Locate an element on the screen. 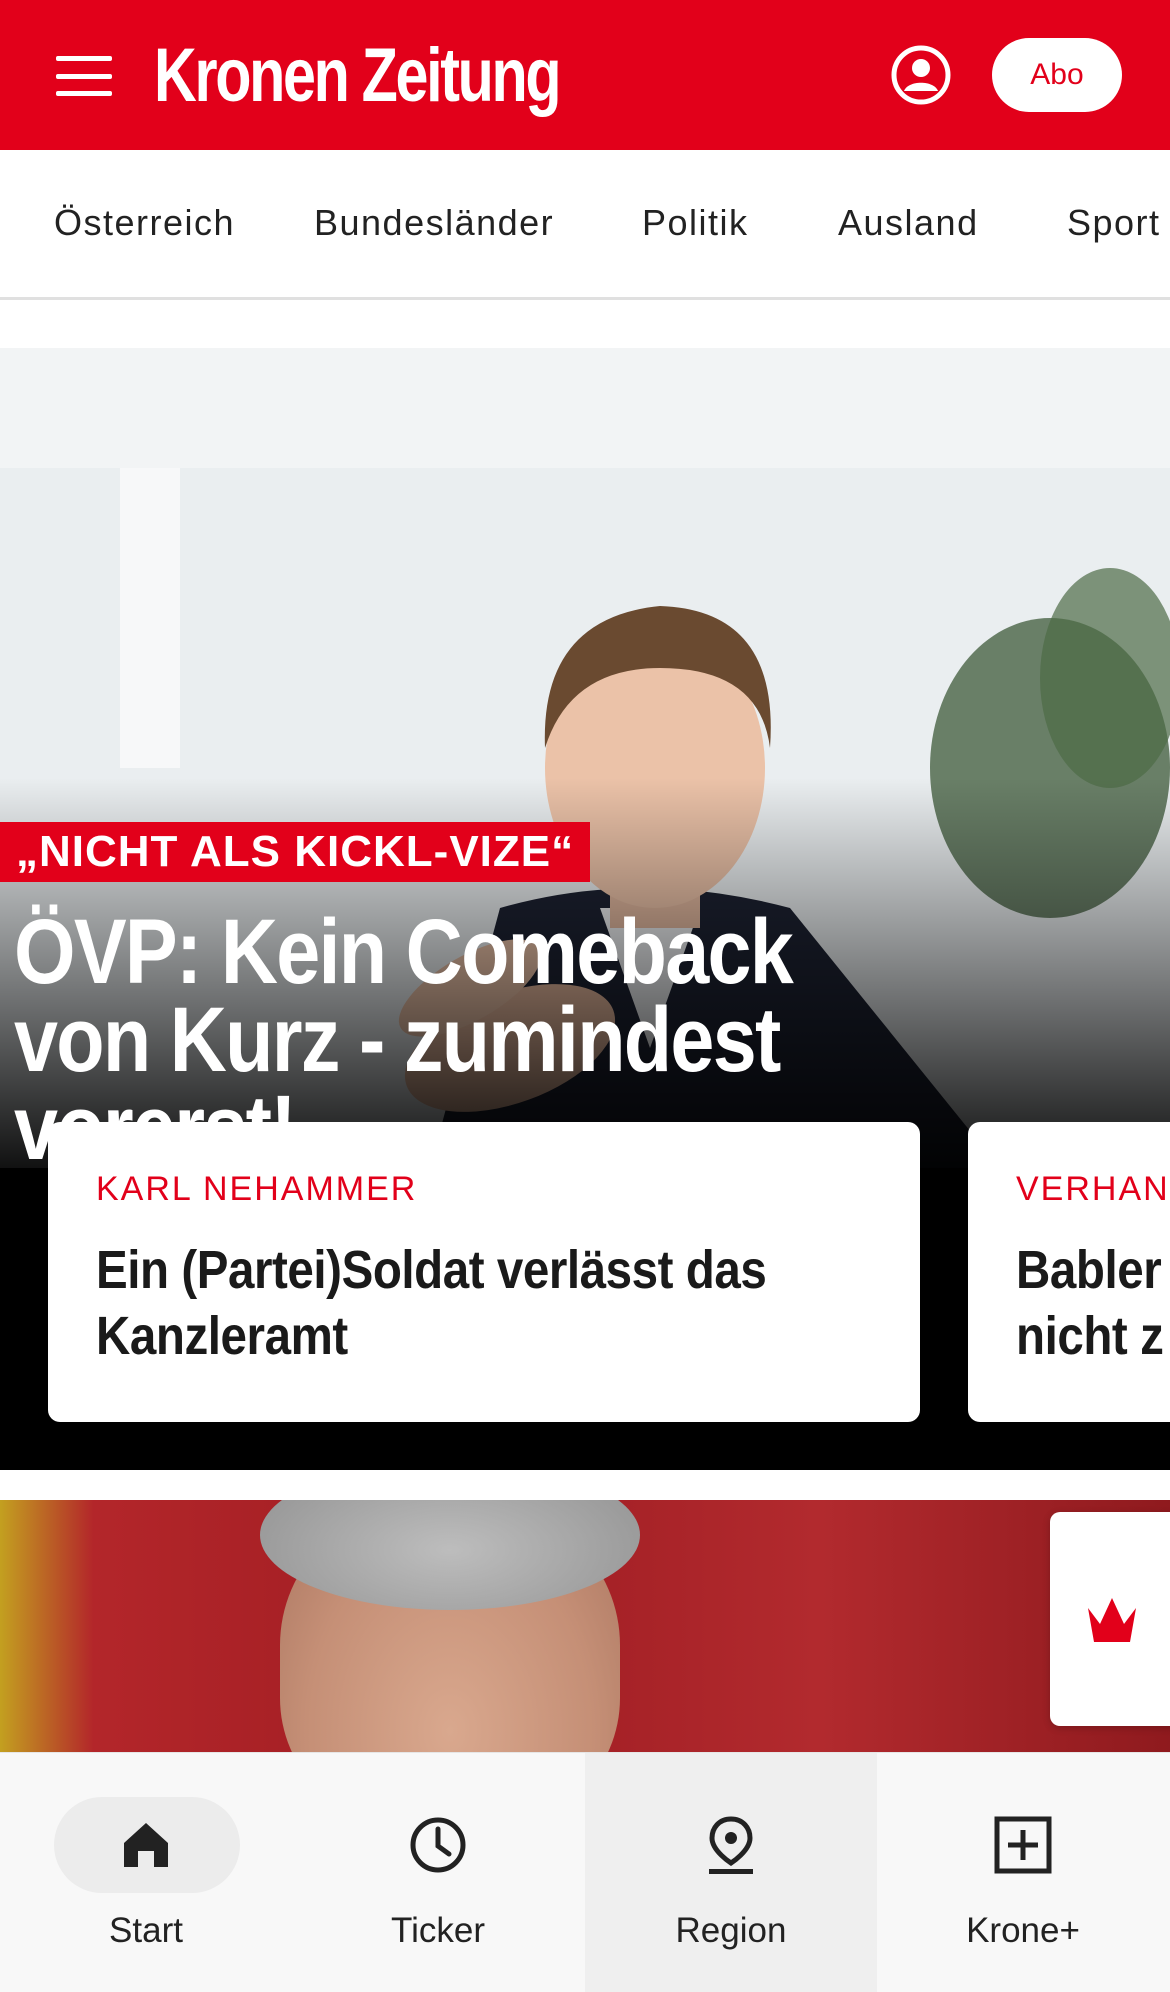  nav-label: Start is located at coordinates (146, 1930).